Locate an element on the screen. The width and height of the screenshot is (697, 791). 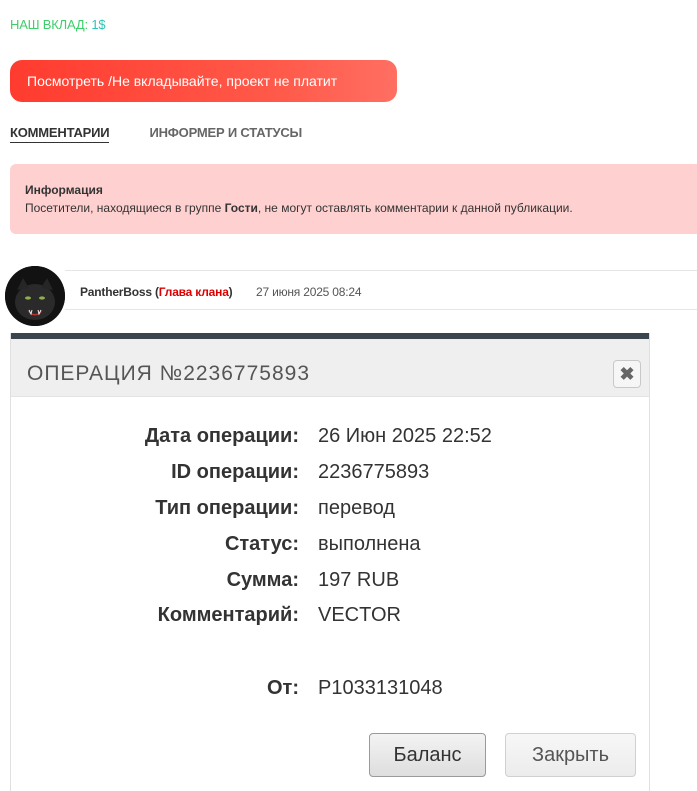
comment-date: 27 июня 2025 08:24 is located at coordinates (309, 292).